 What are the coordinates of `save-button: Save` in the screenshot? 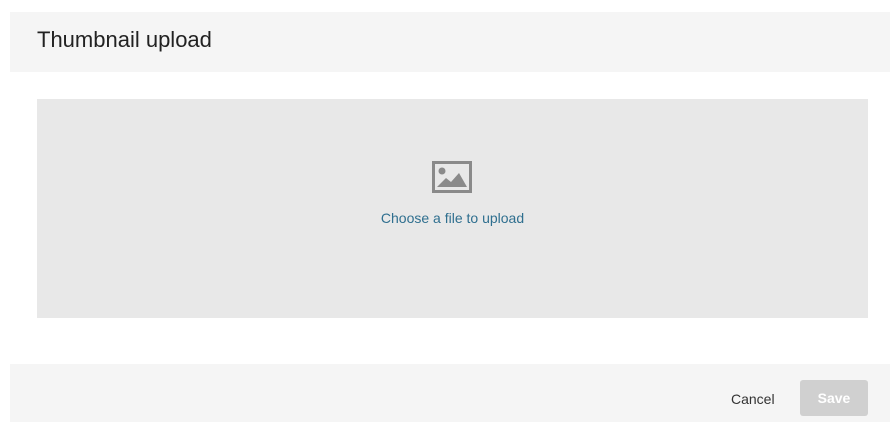 It's located at (834, 398).